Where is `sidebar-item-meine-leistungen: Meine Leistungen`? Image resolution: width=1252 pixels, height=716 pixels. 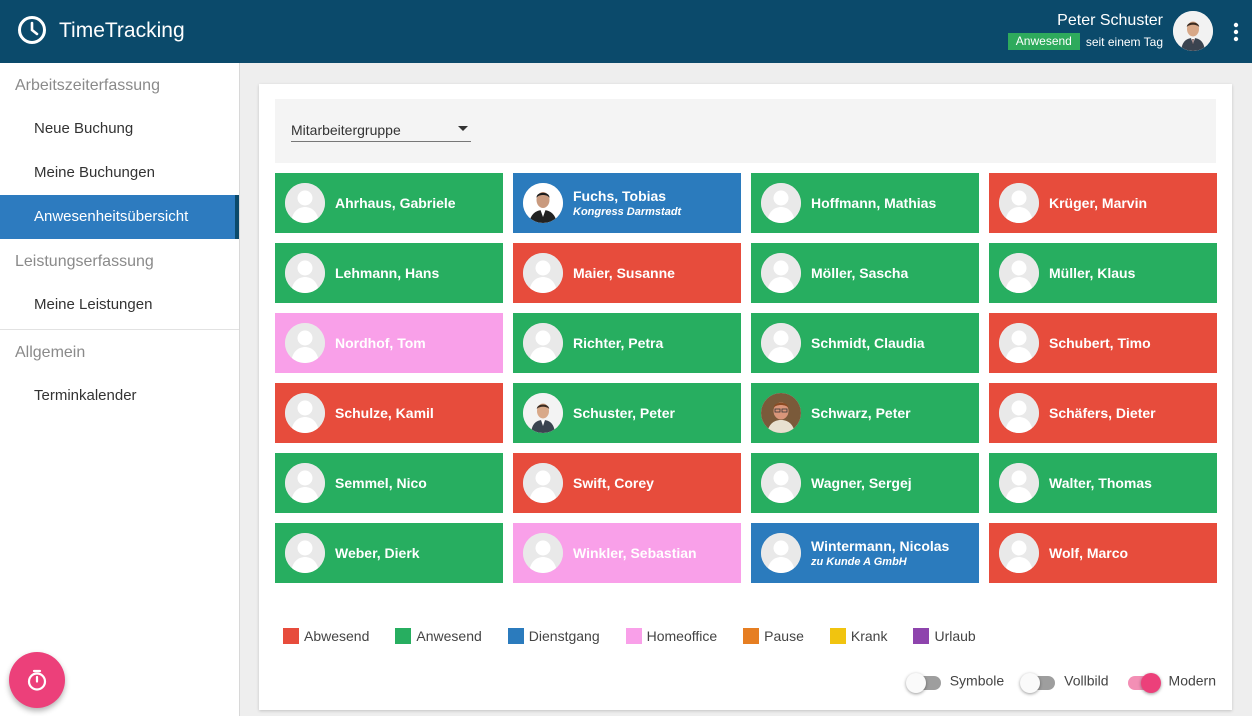 sidebar-item-meine-leistungen: Meine Leistungen is located at coordinates (119, 305).